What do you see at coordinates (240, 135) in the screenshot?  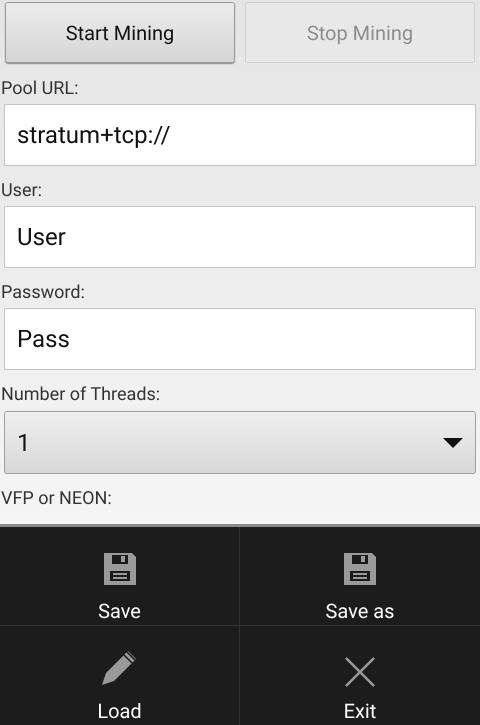 I see `input-field: stratum+tcp://` at bounding box center [240, 135].